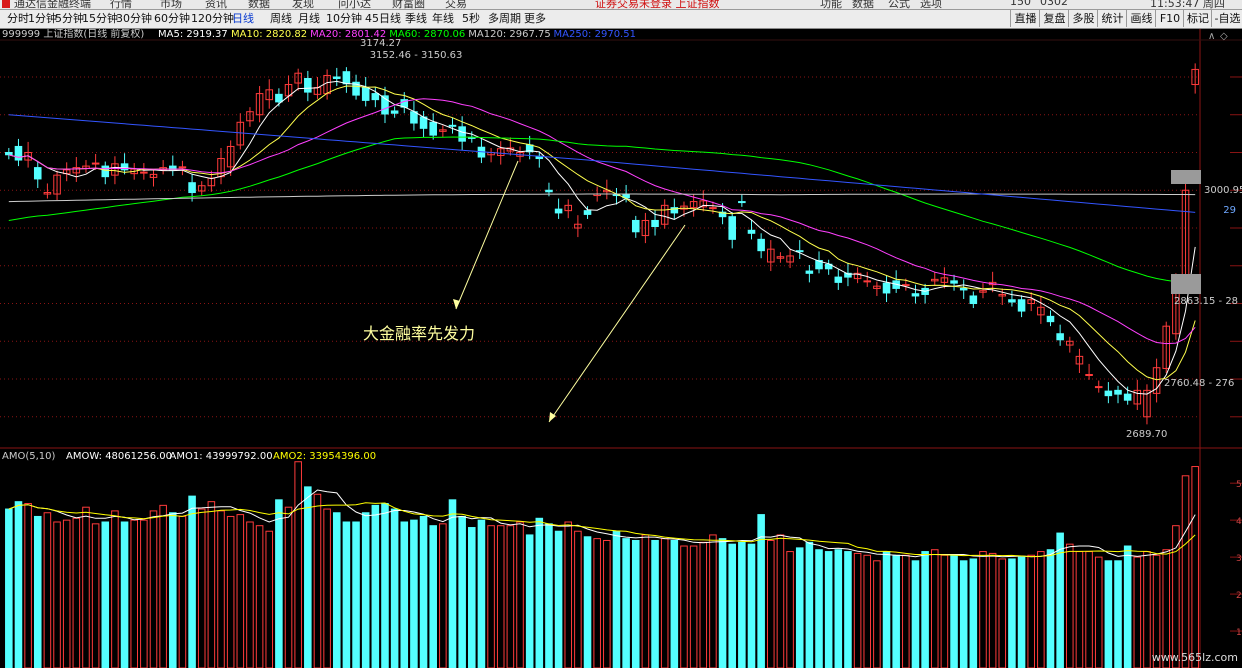  I want to click on period-tab: 多周期, so click(504, 19).